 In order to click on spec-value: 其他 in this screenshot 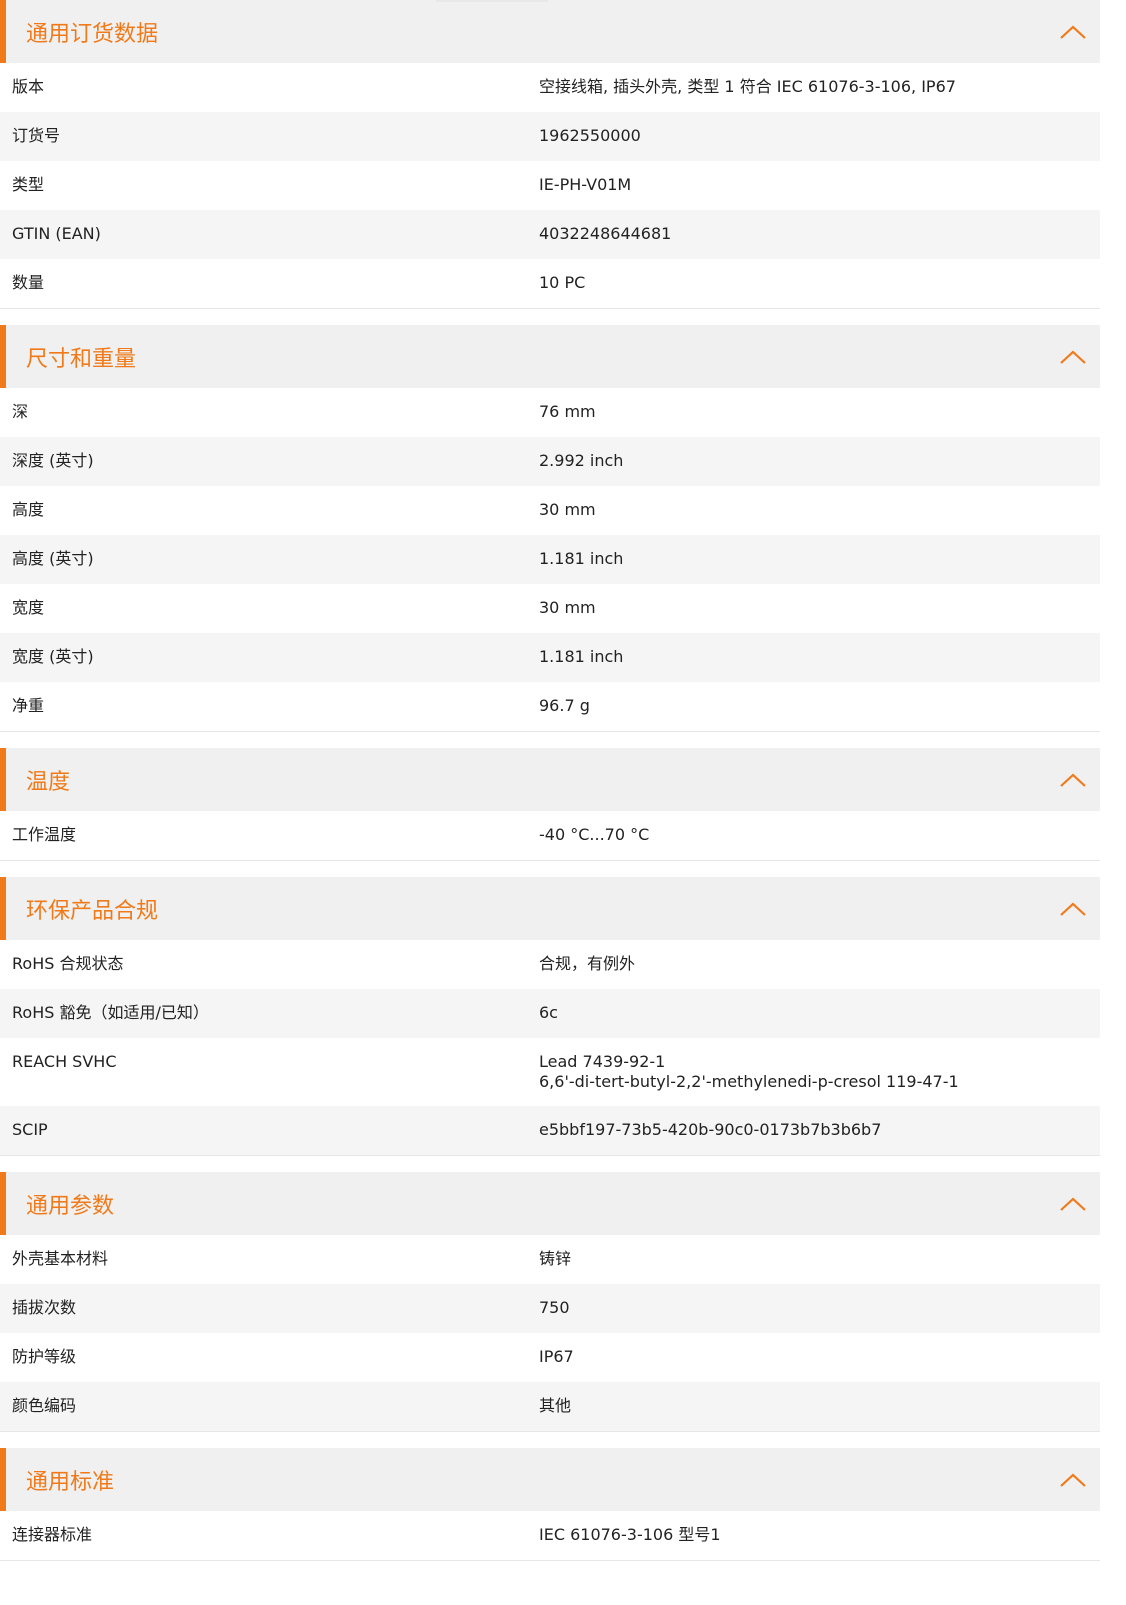, I will do `click(819, 1406)`.